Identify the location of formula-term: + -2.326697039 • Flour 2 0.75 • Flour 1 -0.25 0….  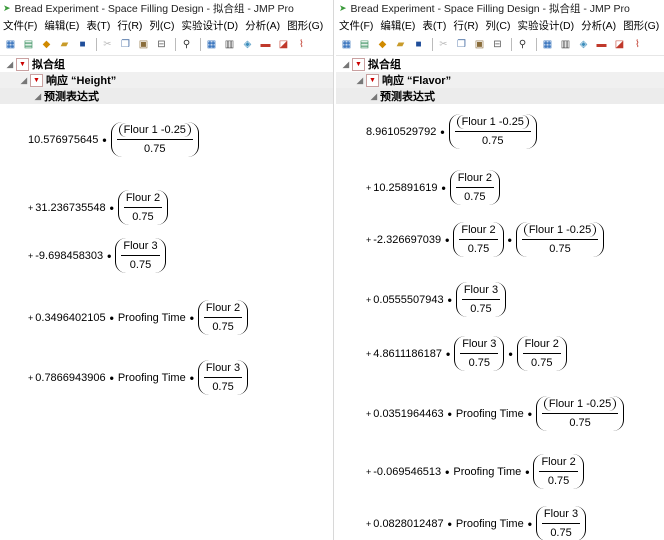
(485, 239).